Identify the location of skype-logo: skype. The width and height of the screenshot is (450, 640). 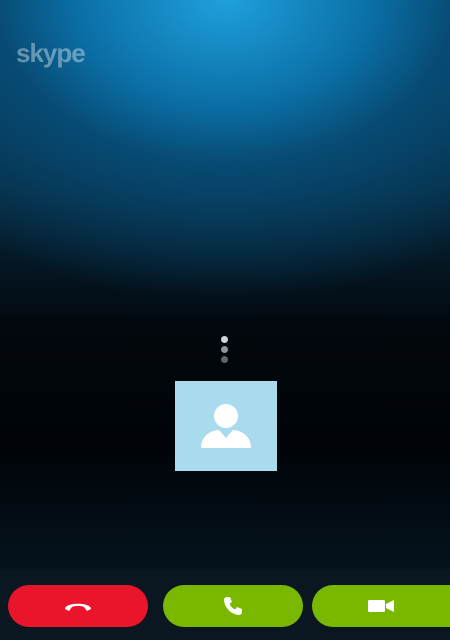
(51, 53).